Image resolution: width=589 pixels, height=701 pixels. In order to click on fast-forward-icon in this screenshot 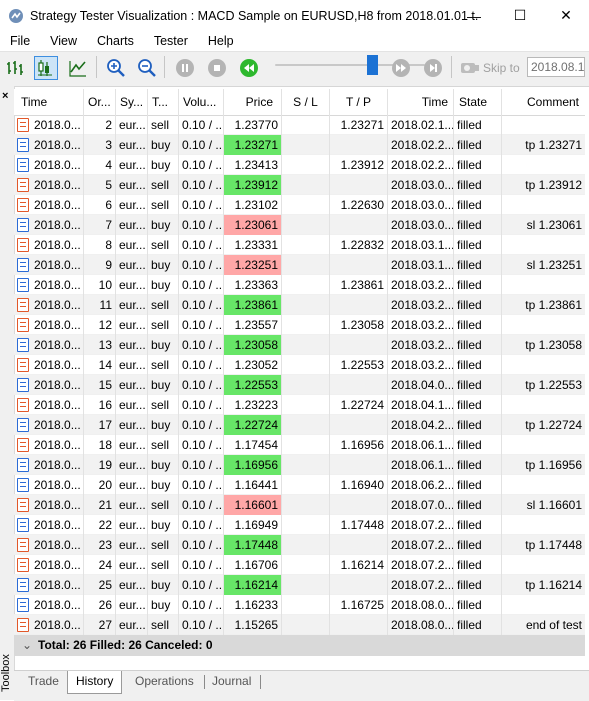, I will do `click(401, 68)`.